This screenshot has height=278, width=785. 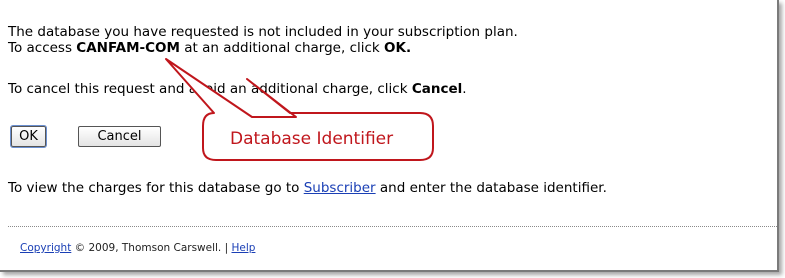 I want to click on callout-label: Database Identifier, so click(x=312, y=139).